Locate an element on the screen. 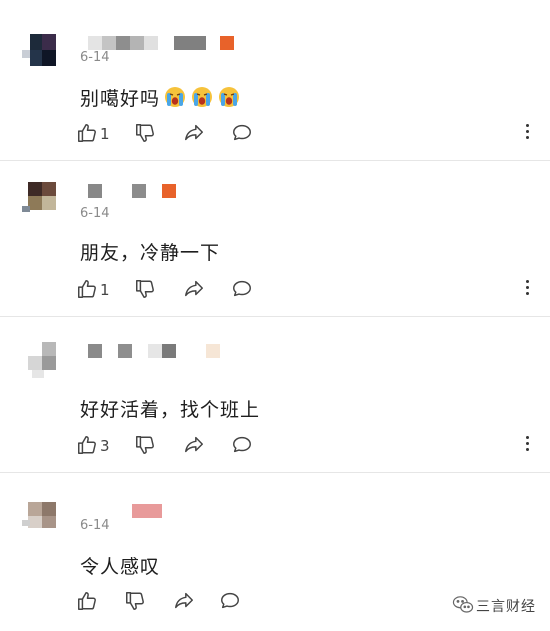 This screenshot has width=550, height=631. comment-text: 别噶好吗 is located at coordinates (160, 97).